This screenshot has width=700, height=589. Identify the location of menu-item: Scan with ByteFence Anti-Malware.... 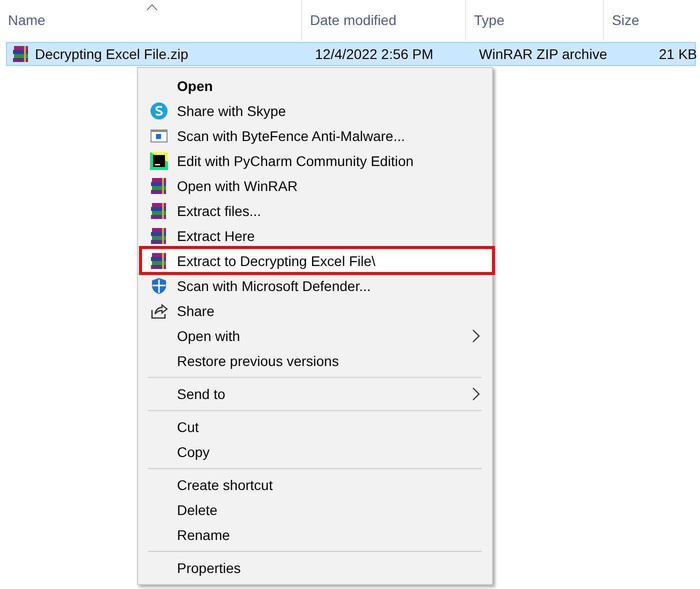
(315, 135).